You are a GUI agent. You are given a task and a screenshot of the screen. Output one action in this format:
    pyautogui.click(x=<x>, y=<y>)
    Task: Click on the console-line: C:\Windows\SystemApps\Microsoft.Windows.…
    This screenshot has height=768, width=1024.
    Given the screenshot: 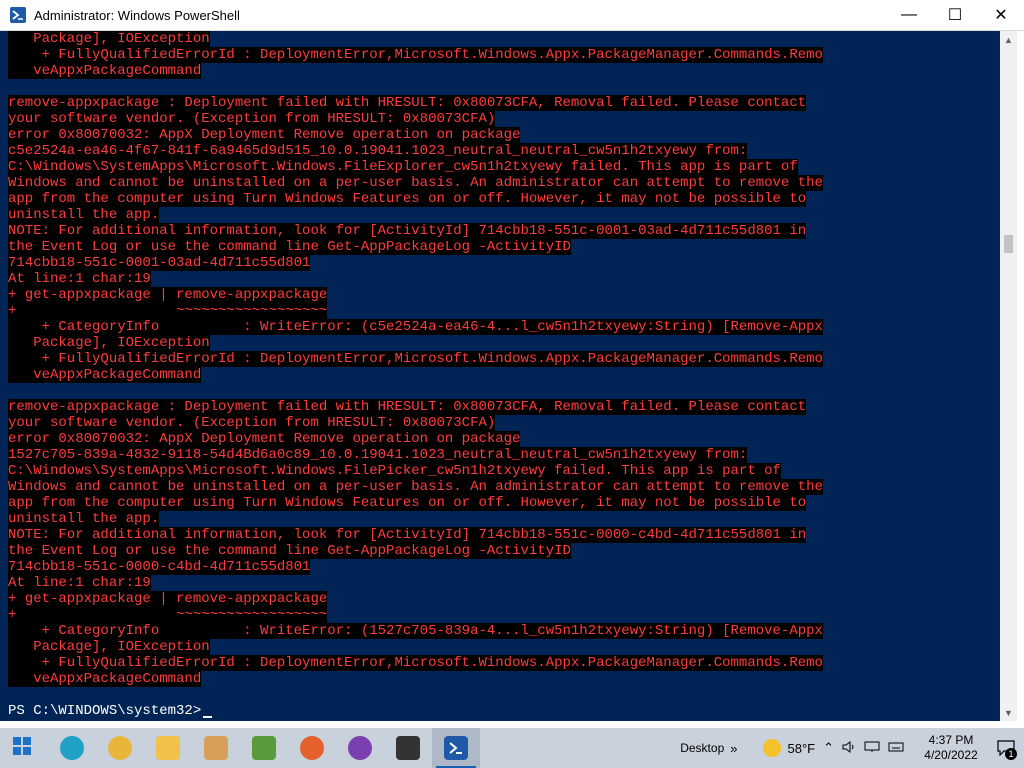 What is the action you would take?
    pyautogui.click(x=415, y=471)
    